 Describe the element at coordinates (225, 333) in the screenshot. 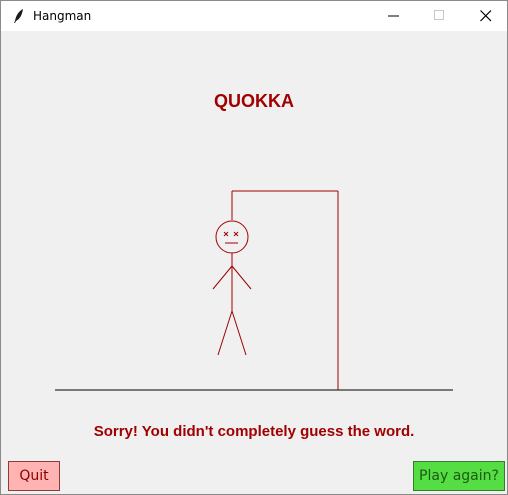

I see `hangman-left-leg` at that location.